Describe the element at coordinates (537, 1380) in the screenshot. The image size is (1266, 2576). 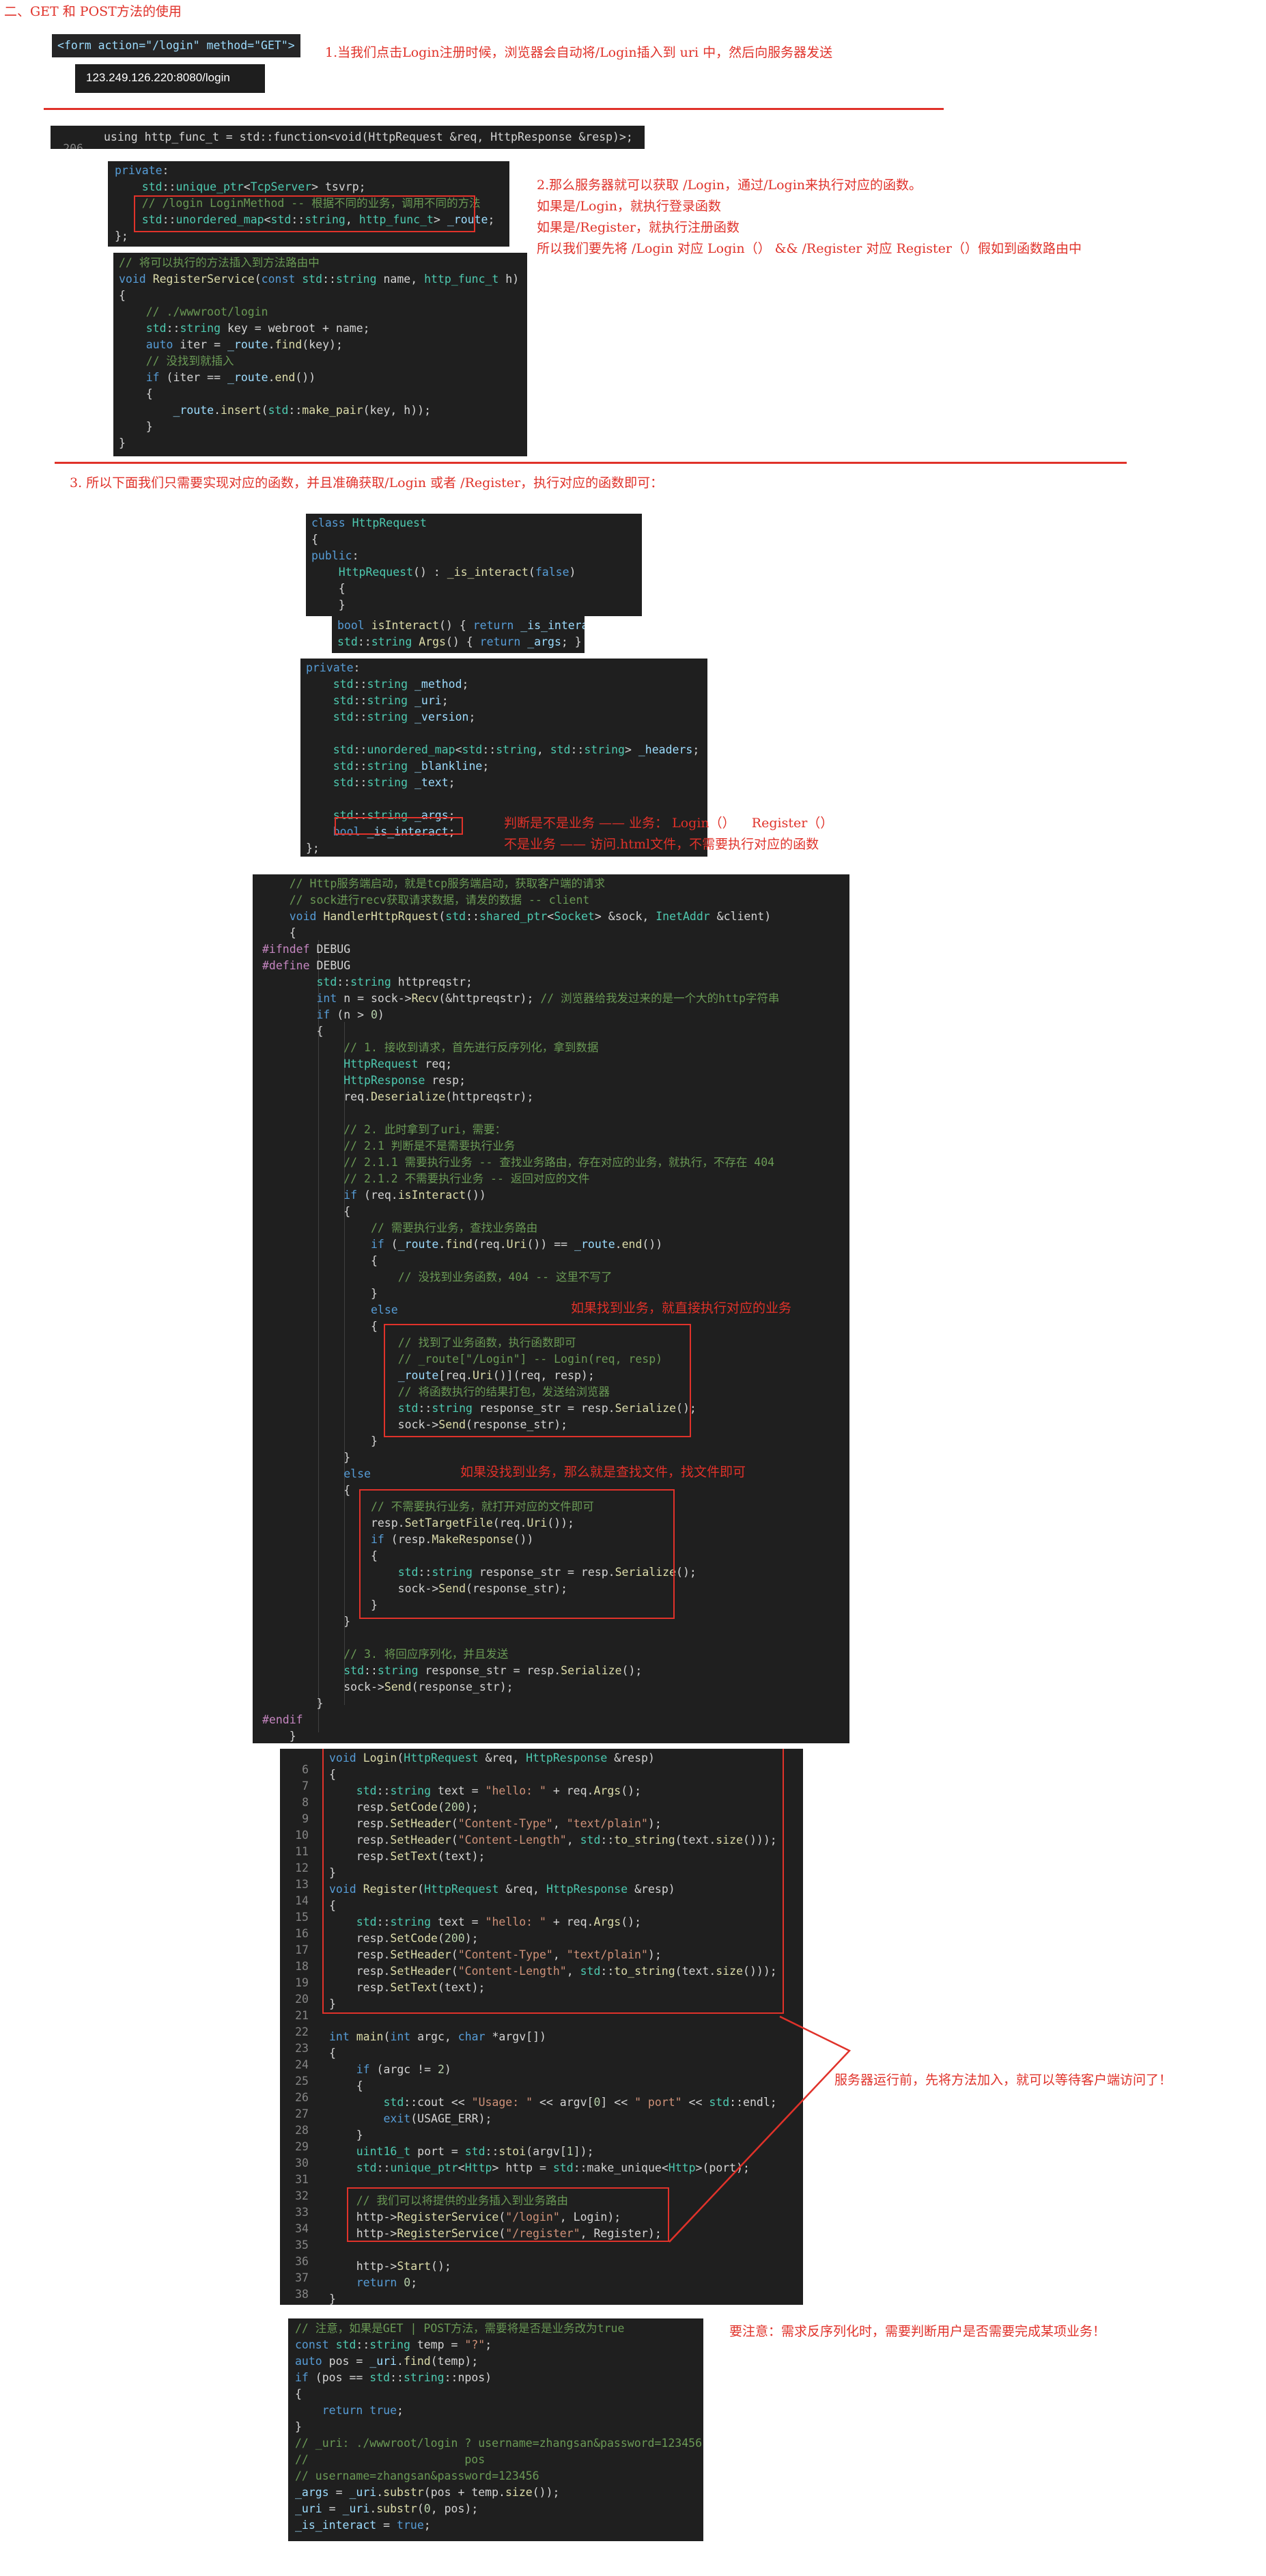
I see `found-business-box` at that location.